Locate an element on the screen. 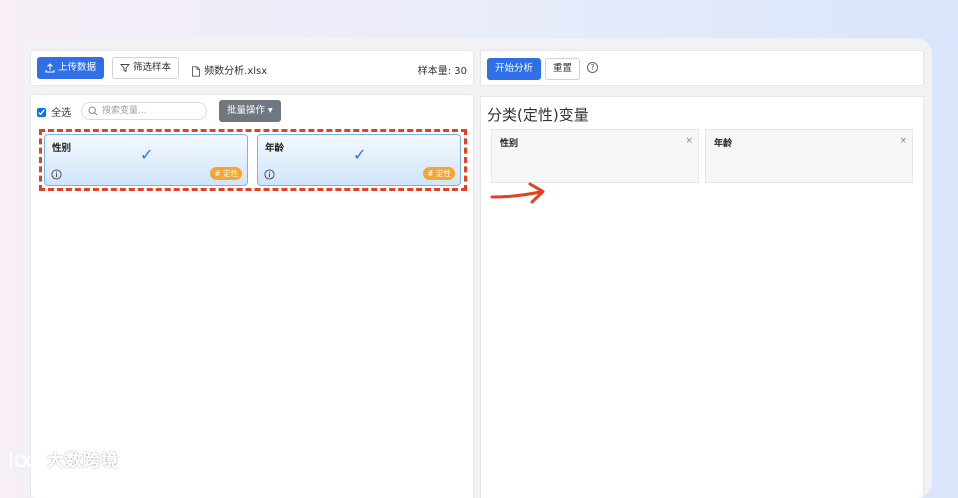  select-all: 全选 is located at coordinates (54, 111).